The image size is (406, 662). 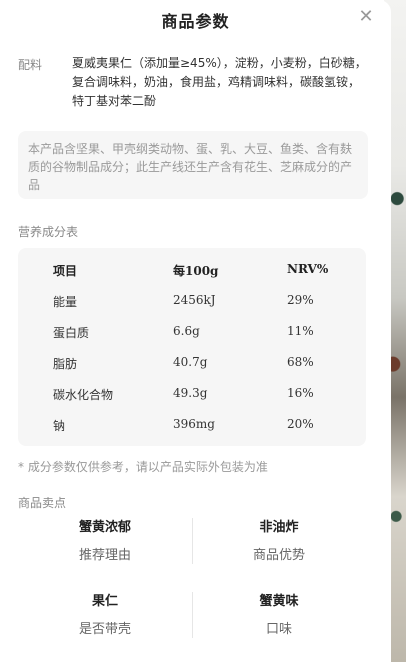 I want to click on nutrient-name: 钠, so click(x=59, y=426).